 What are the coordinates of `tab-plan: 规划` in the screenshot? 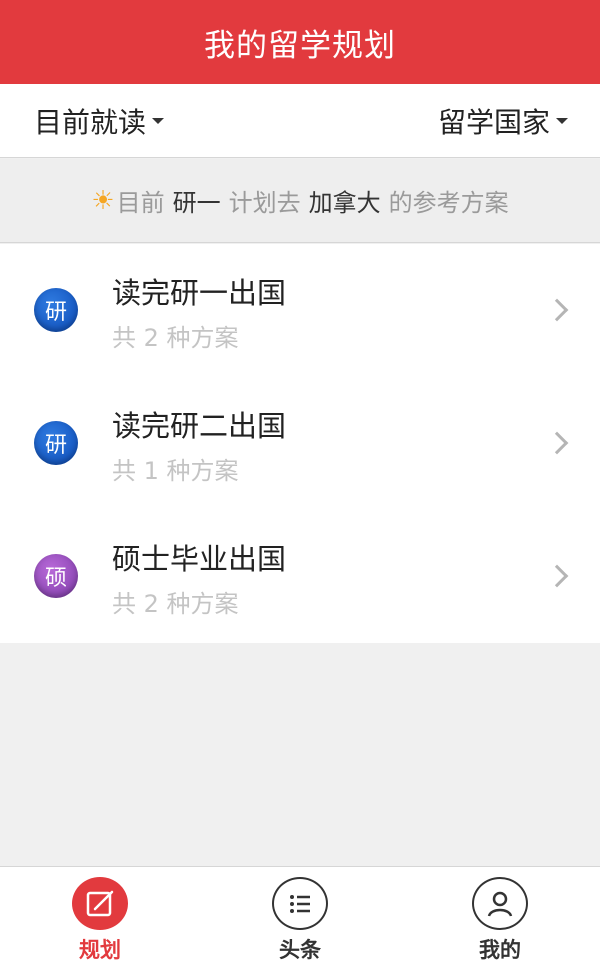 It's located at (100, 915).